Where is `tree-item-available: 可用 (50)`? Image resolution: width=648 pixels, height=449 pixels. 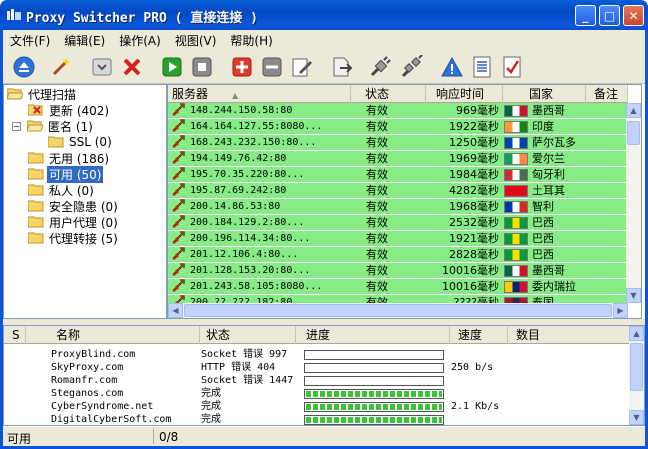 tree-item-available: 可用 (50) is located at coordinates (65, 174).